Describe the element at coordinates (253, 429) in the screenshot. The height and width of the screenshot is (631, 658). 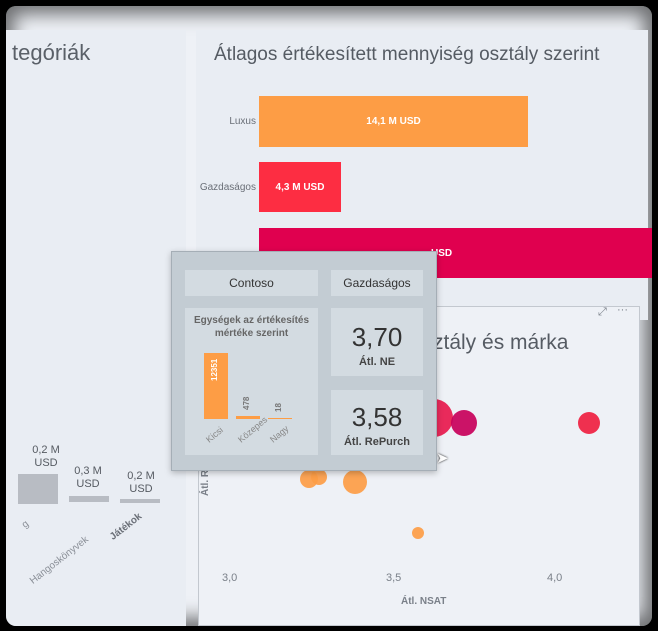
I see `mini-category-label: Közepes` at that location.